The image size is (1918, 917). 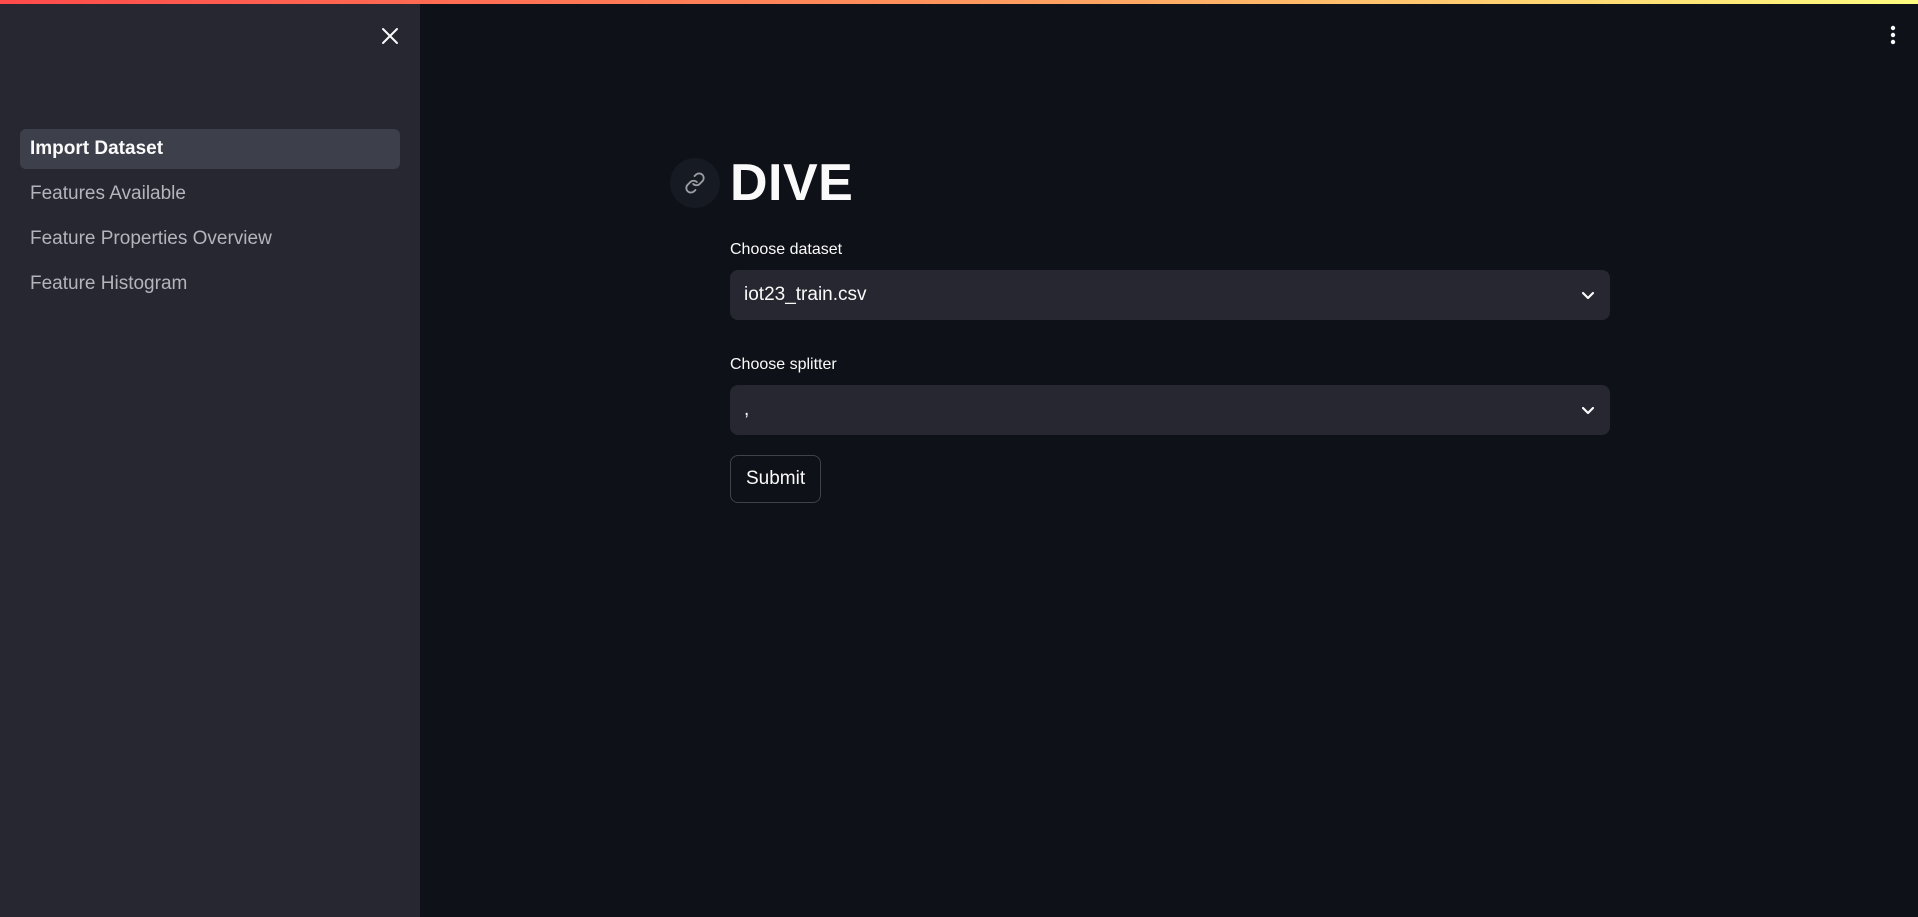 What do you see at coordinates (805, 294) in the screenshot?
I see `dataset-select-value: iot23_train.csv` at bounding box center [805, 294].